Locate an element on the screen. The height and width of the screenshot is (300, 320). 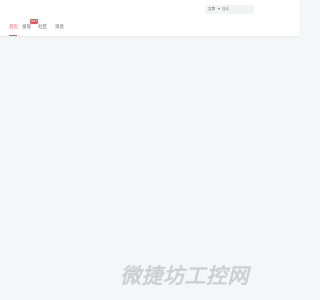
active-tab-indicator is located at coordinates (13, 35).